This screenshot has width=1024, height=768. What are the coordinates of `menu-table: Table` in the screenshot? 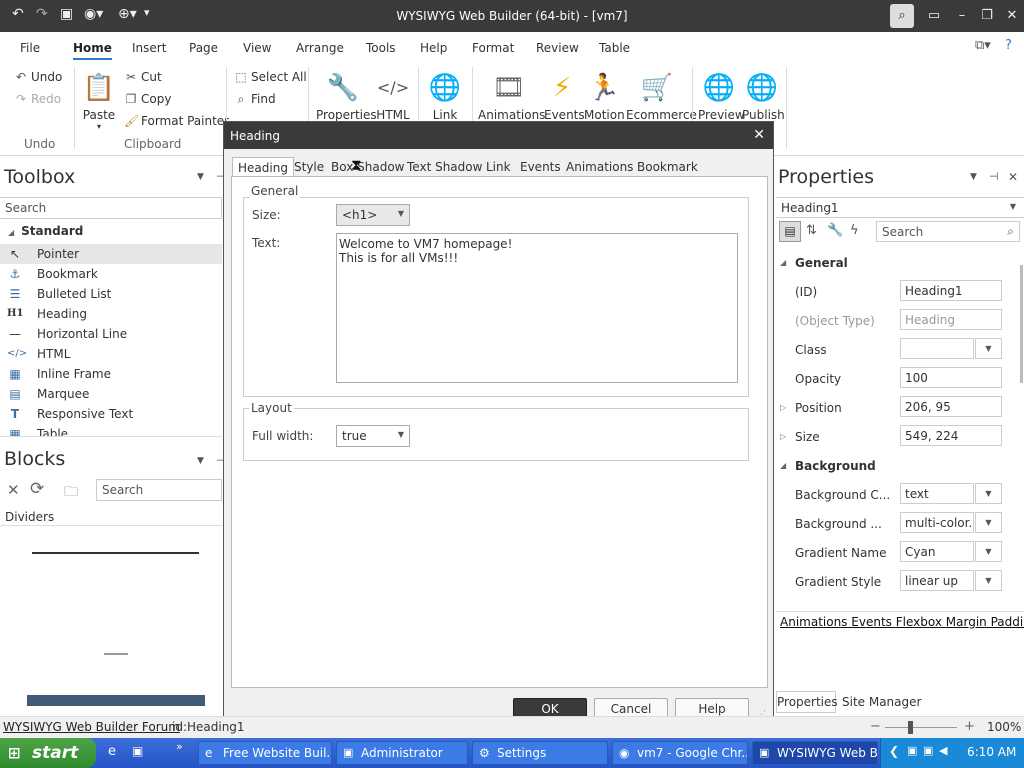 It's located at (614, 48).